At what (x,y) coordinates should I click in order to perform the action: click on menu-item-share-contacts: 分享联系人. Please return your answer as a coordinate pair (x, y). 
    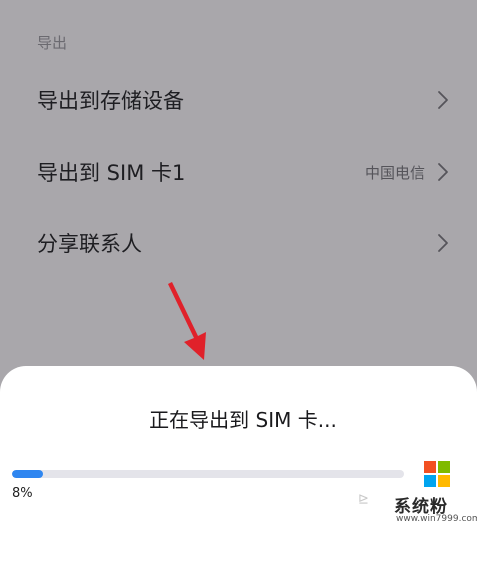
    Looking at the image, I should click on (238, 243).